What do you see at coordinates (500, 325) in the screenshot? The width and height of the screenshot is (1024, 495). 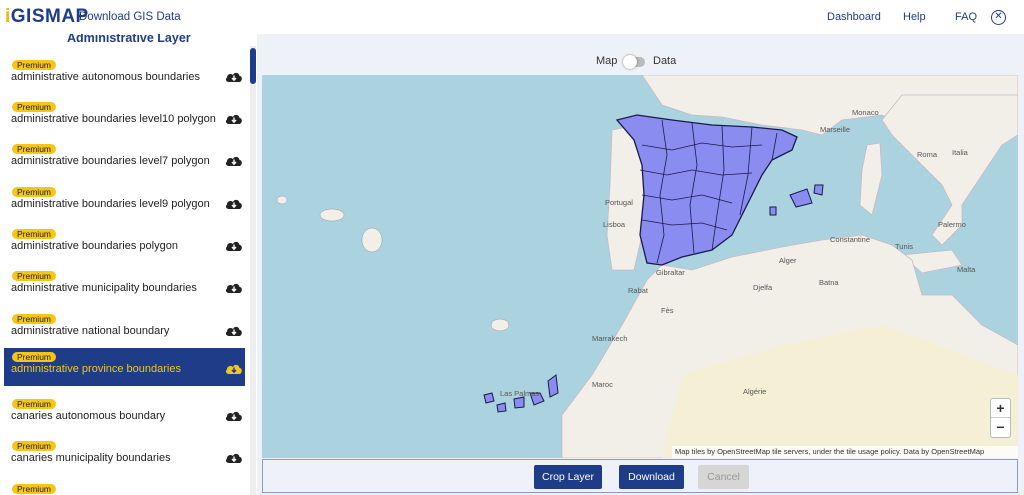 I see `island-madeira` at bounding box center [500, 325].